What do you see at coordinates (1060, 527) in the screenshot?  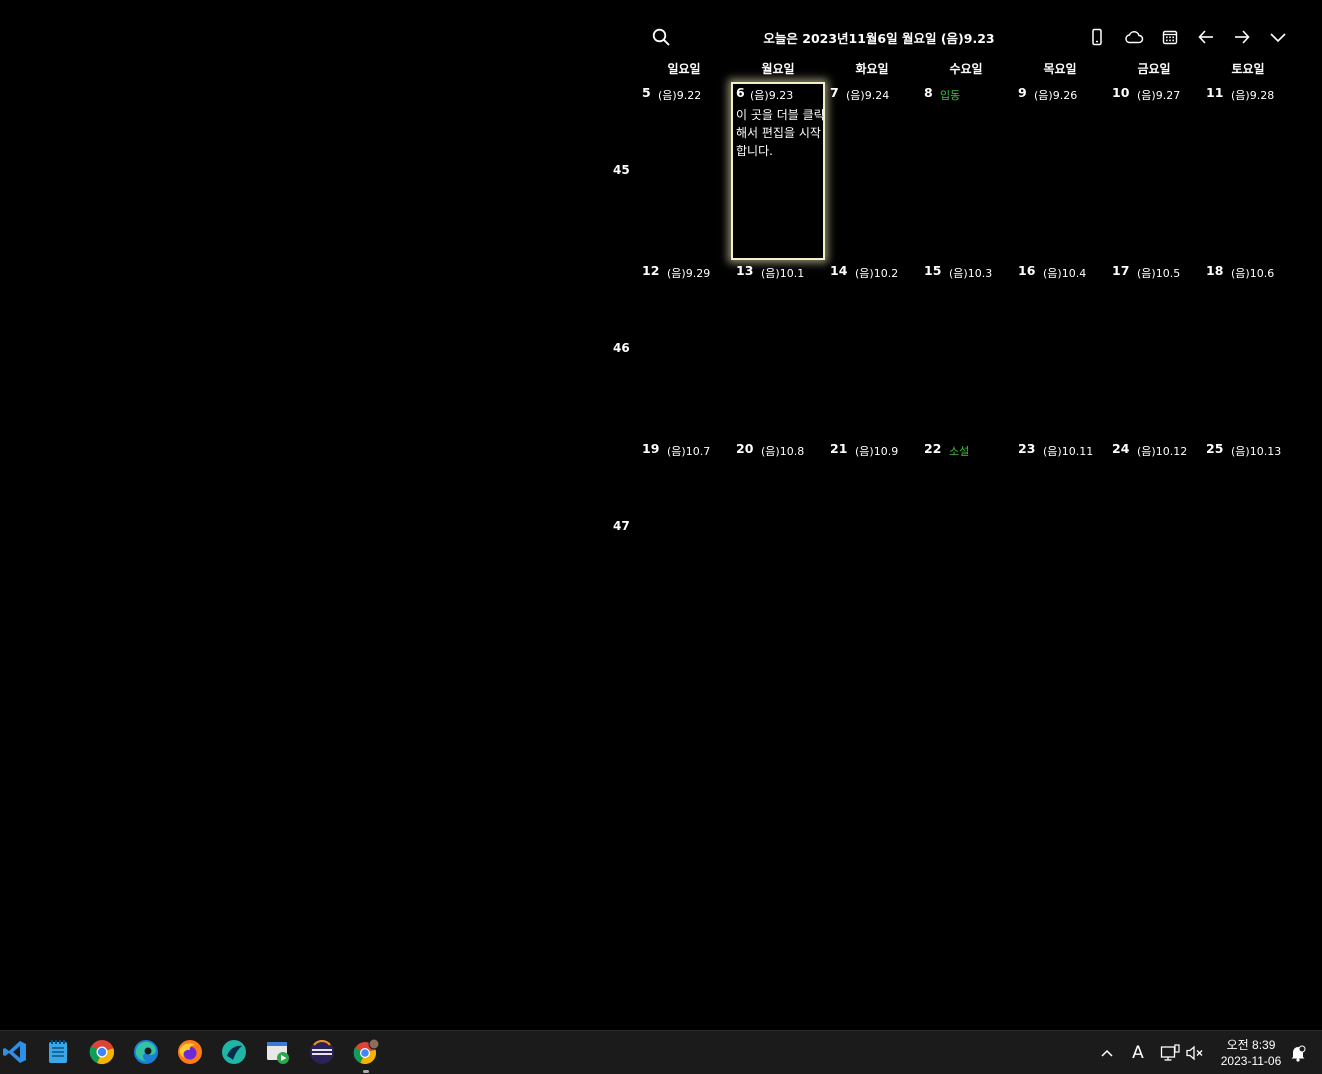 I see `day-cell: 23 (음)10.11` at bounding box center [1060, 527].